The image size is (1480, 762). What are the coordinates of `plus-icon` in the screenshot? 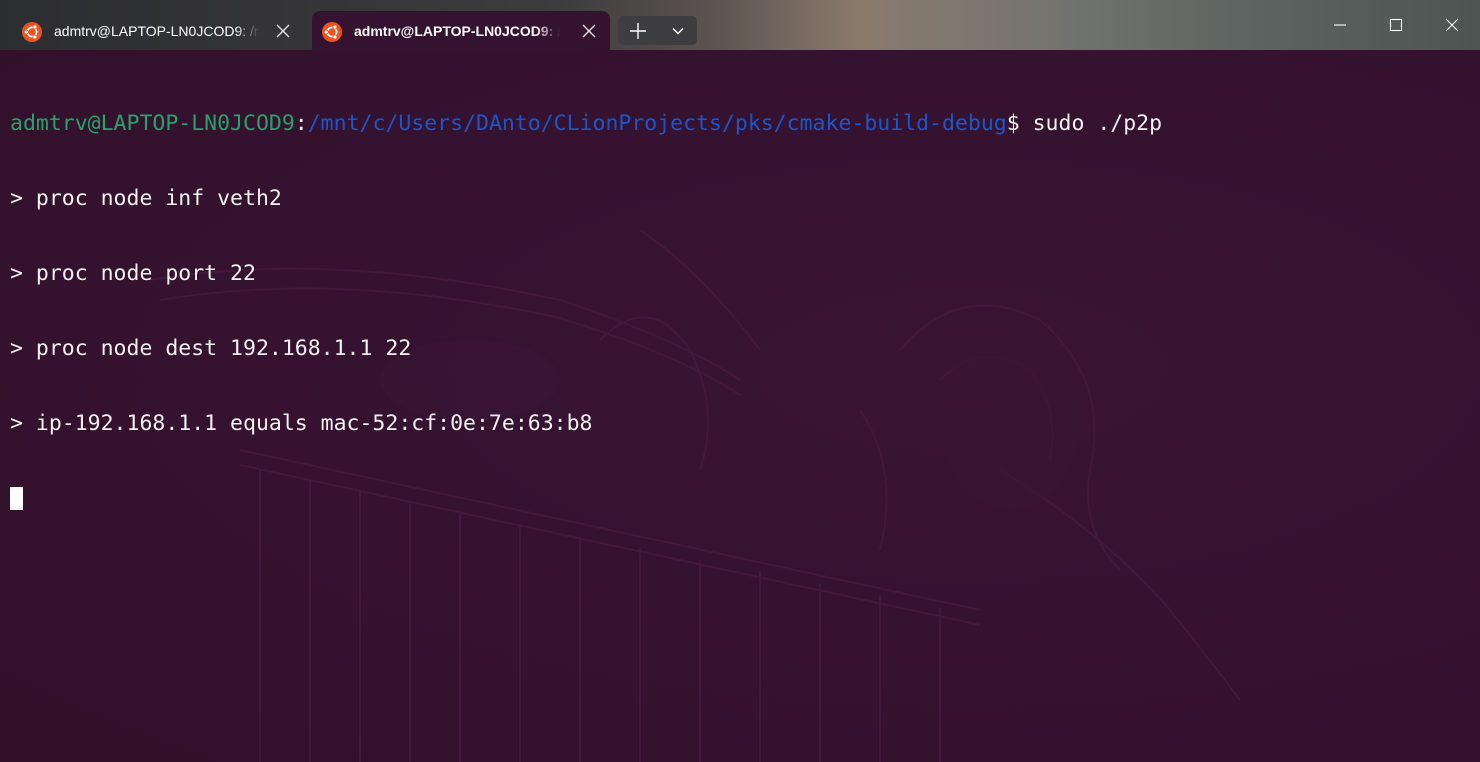 It's located at (638, 30).